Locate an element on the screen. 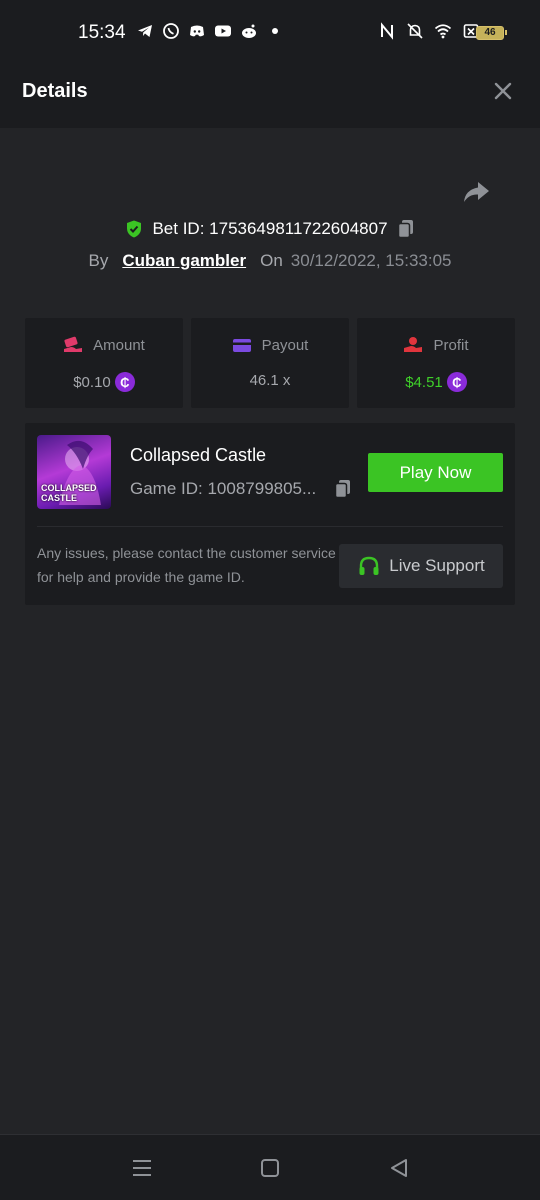  amount-value: $0.10 is located at coordinates (92, 382).